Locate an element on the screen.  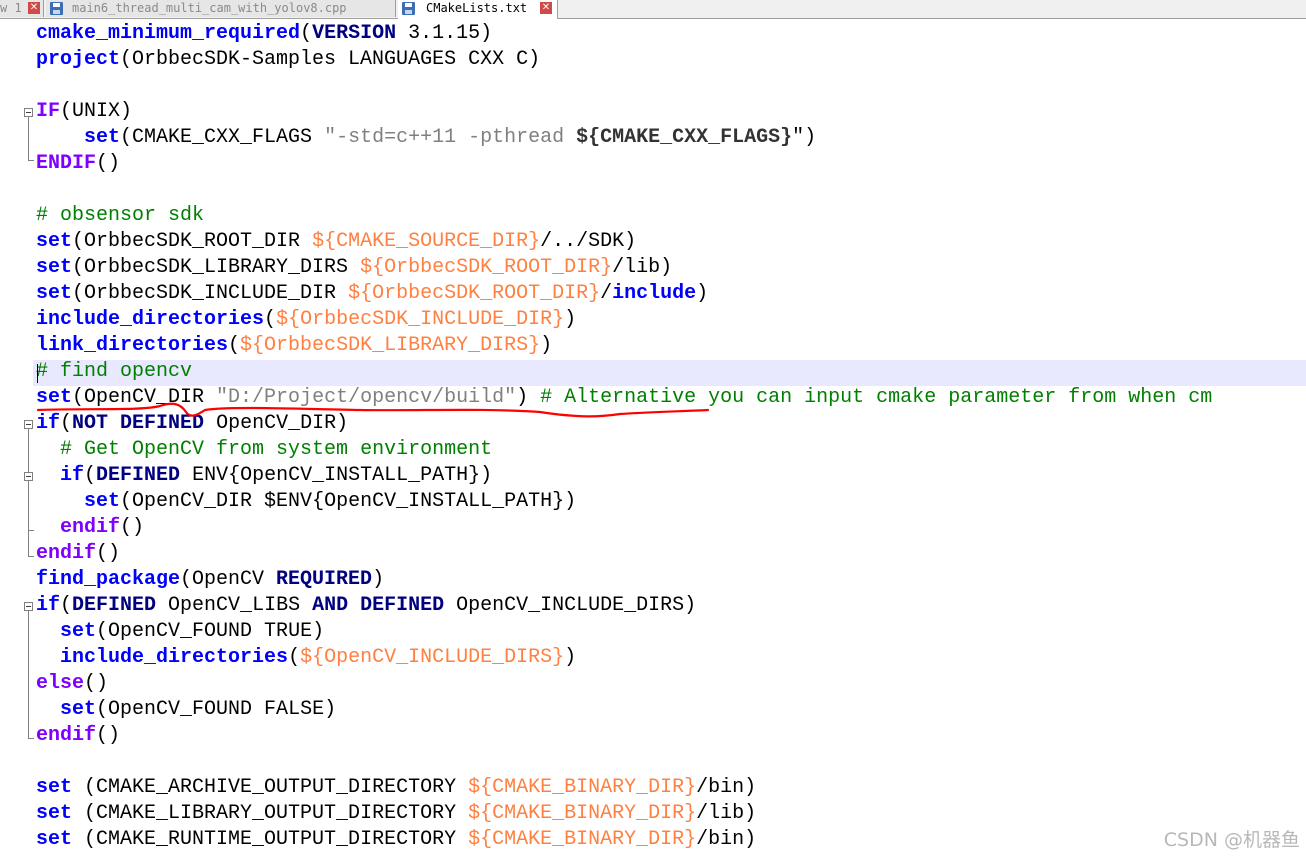
code-line-1: cmake_minimum_required(VERSION 3.1.15) is located at coordinates (264, 34).